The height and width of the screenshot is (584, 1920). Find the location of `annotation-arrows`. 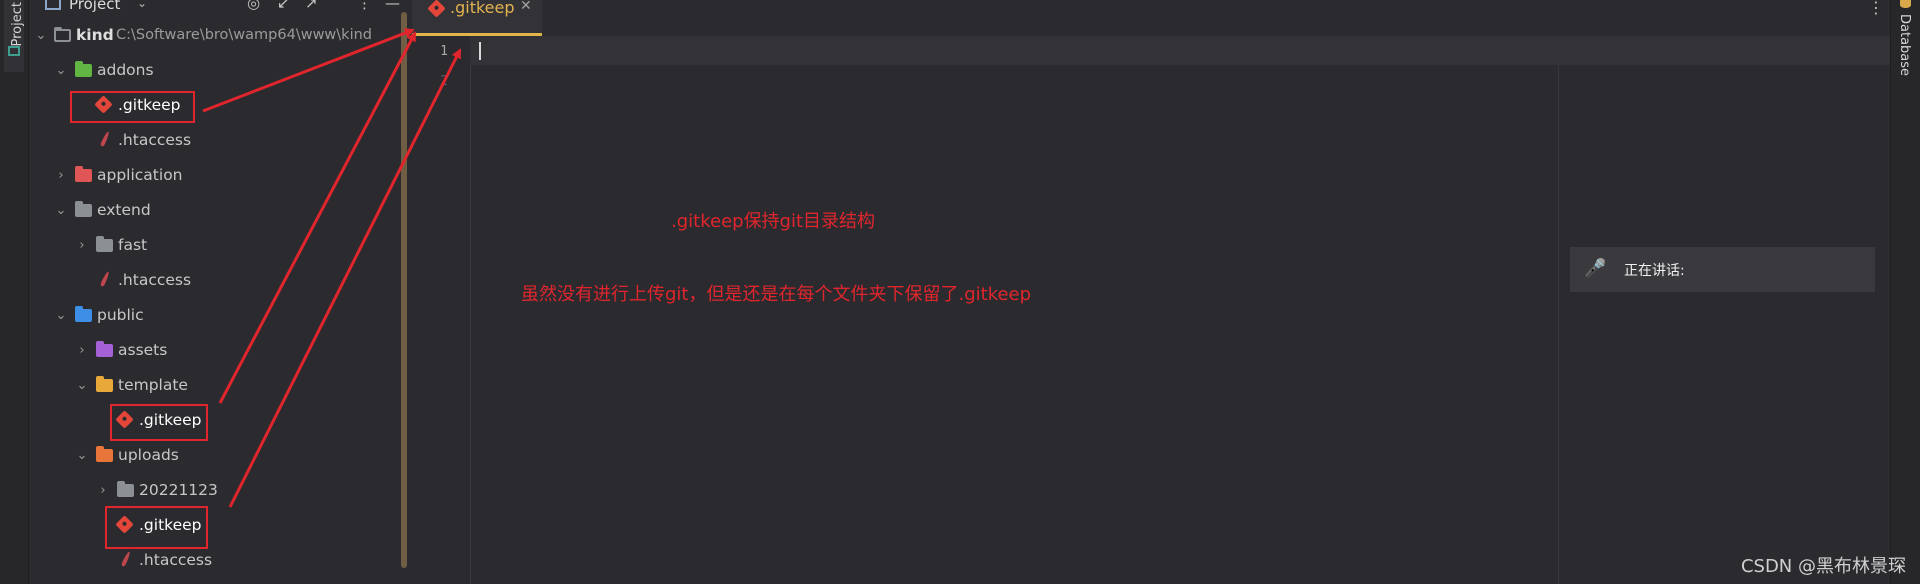

annotation-arrows is located at coordinates (332, 268).